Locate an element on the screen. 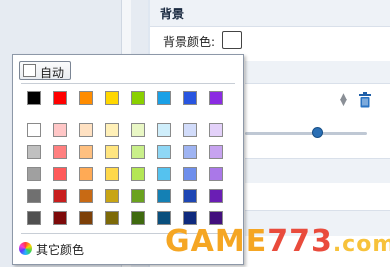 This screenshot has height=267, width=390. up-down-arrows-icon: ▲ ▼ is located at coordinates (343, 100).